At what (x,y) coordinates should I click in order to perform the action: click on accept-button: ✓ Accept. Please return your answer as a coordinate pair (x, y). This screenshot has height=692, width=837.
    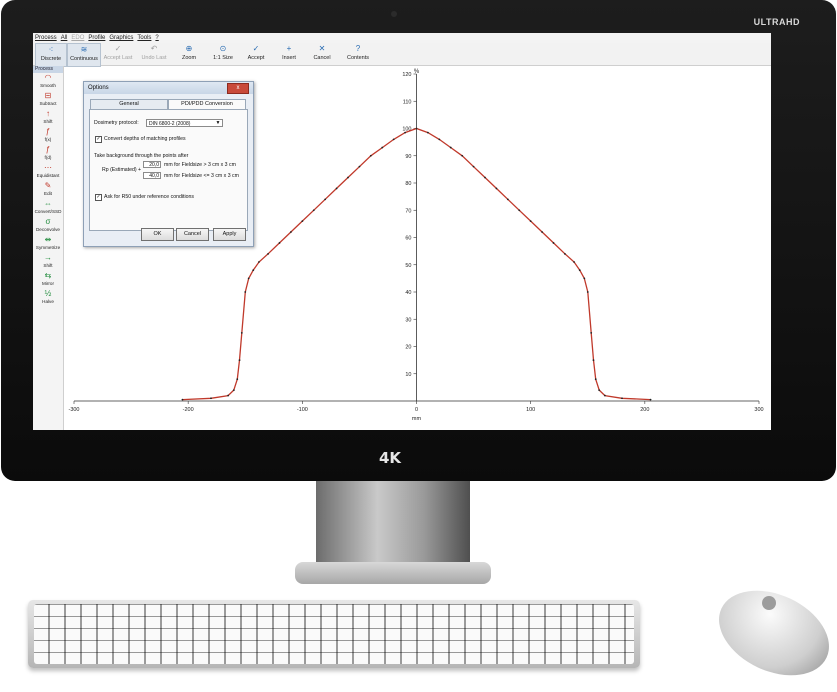
    Looking at the image, I should click on (256, 54).